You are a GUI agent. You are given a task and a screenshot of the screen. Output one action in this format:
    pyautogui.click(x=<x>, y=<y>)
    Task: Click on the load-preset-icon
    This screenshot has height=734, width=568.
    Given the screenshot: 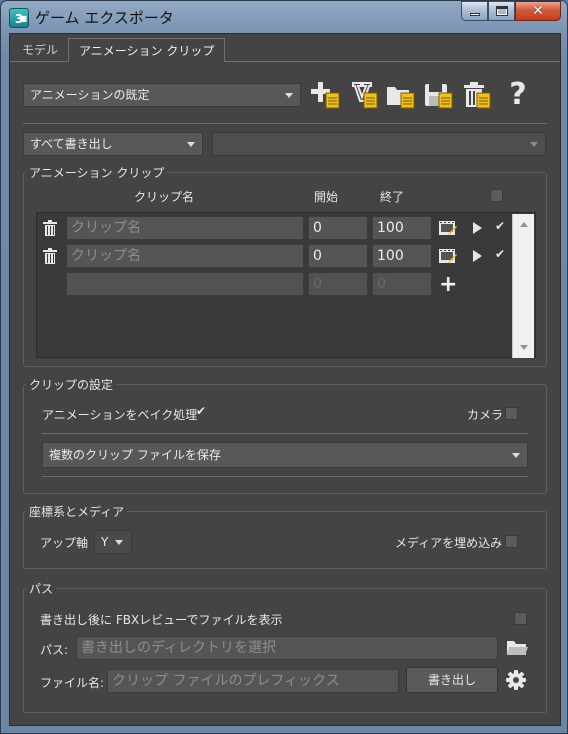 What is the action you would take?
    pyautogui.click(x=401, y=95)
    